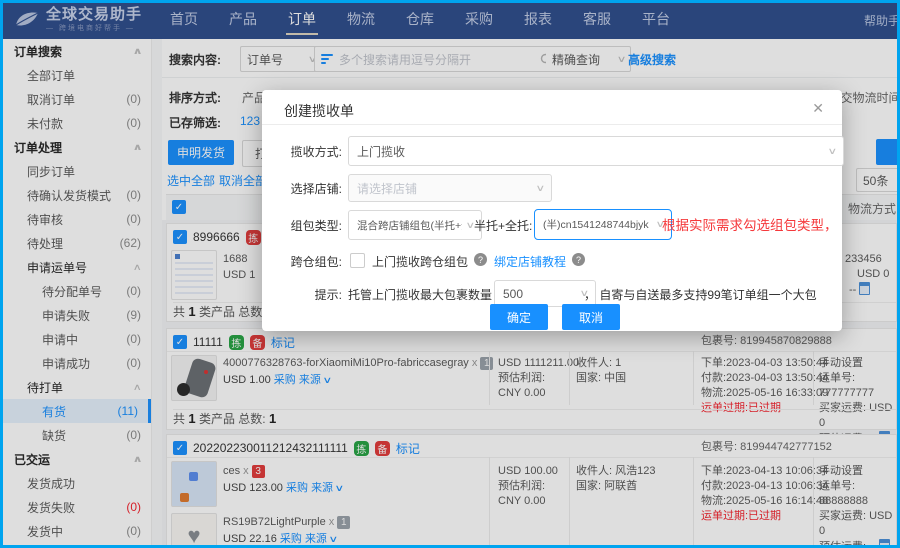 The height and width of the screenshot is (548, 900). What do you see at coordinates (700, 295) in the screenshot?
I see `tip-suffix: ， 自寄与自送最多支持99笔订单组一个大包` at bounding box center [700, 295].